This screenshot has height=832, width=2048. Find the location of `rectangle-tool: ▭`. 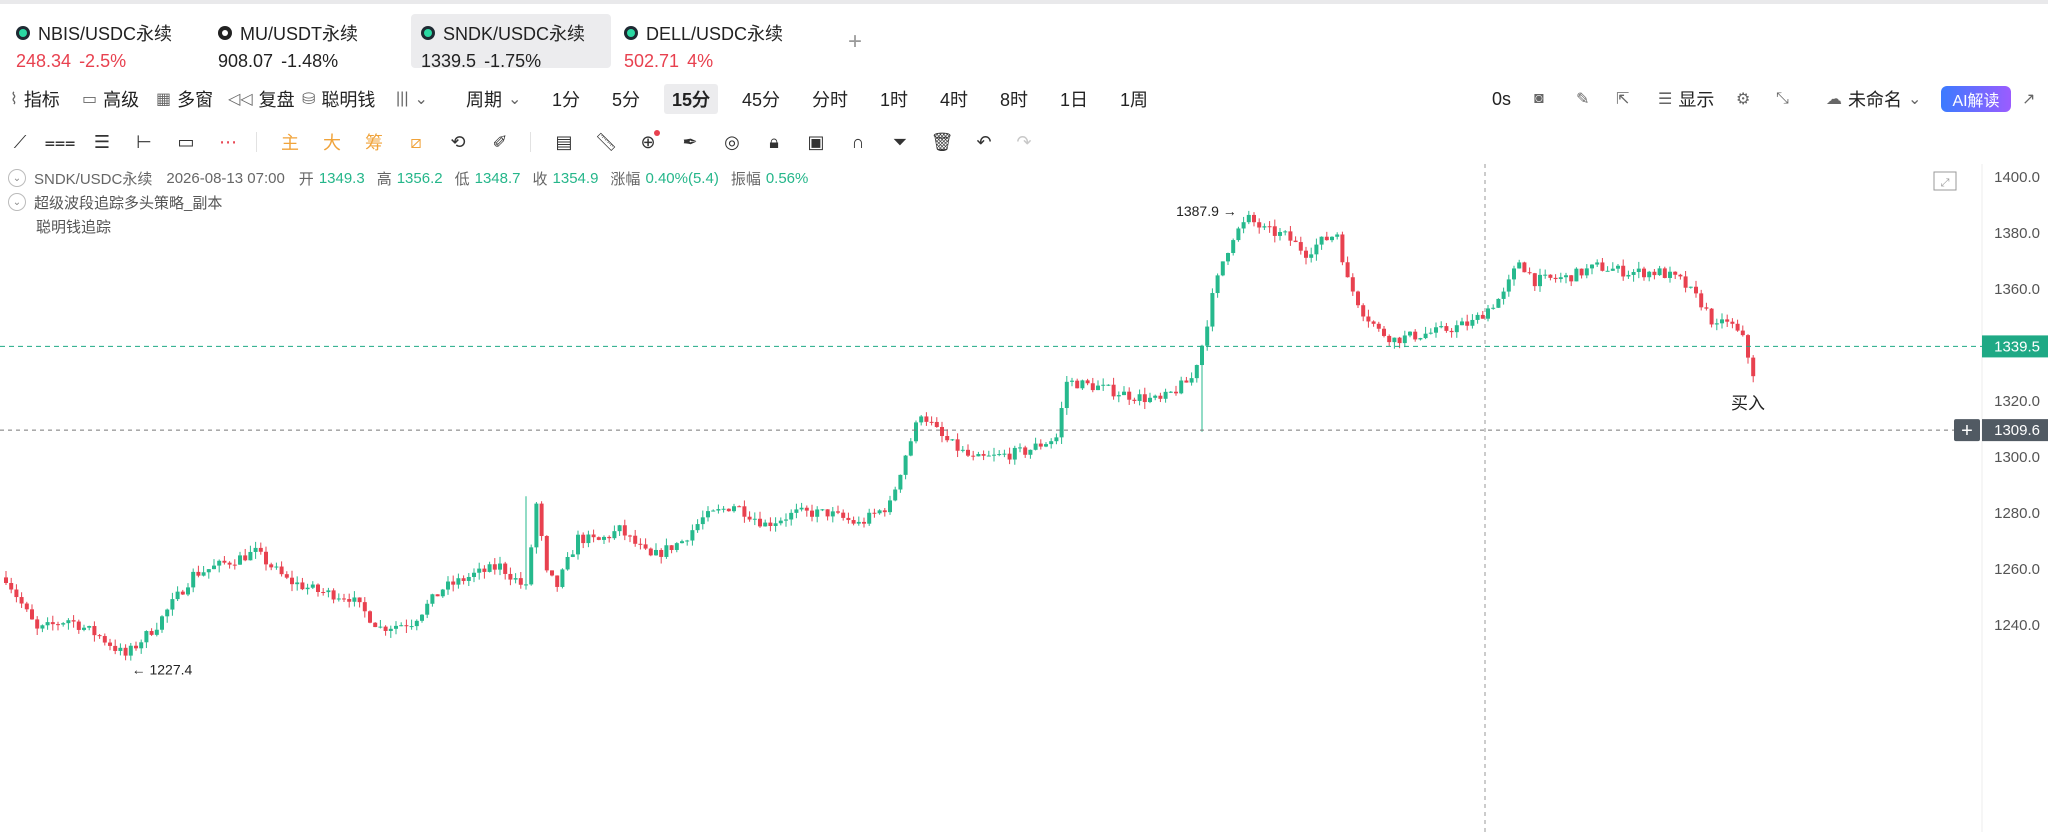

rectangle-tool: ▭ is located at coordinates (186, 142).